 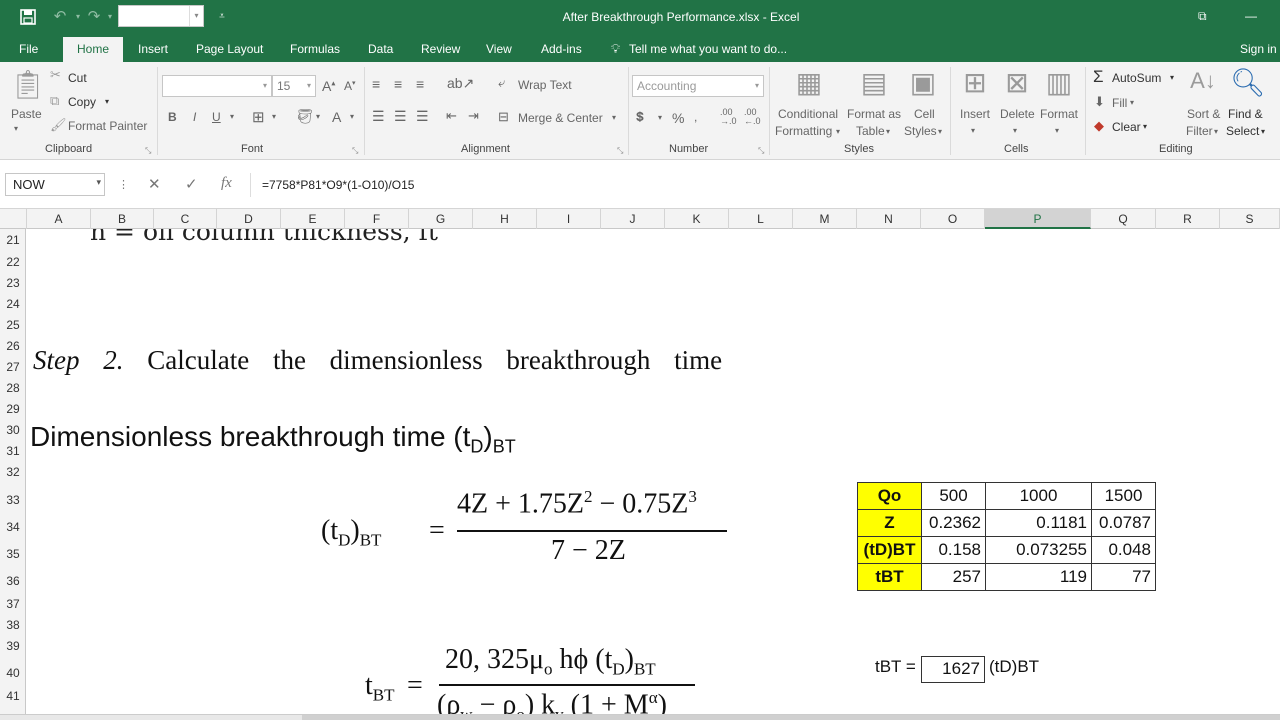 I want to click on row-header: 39, so click(x=13, y=646).